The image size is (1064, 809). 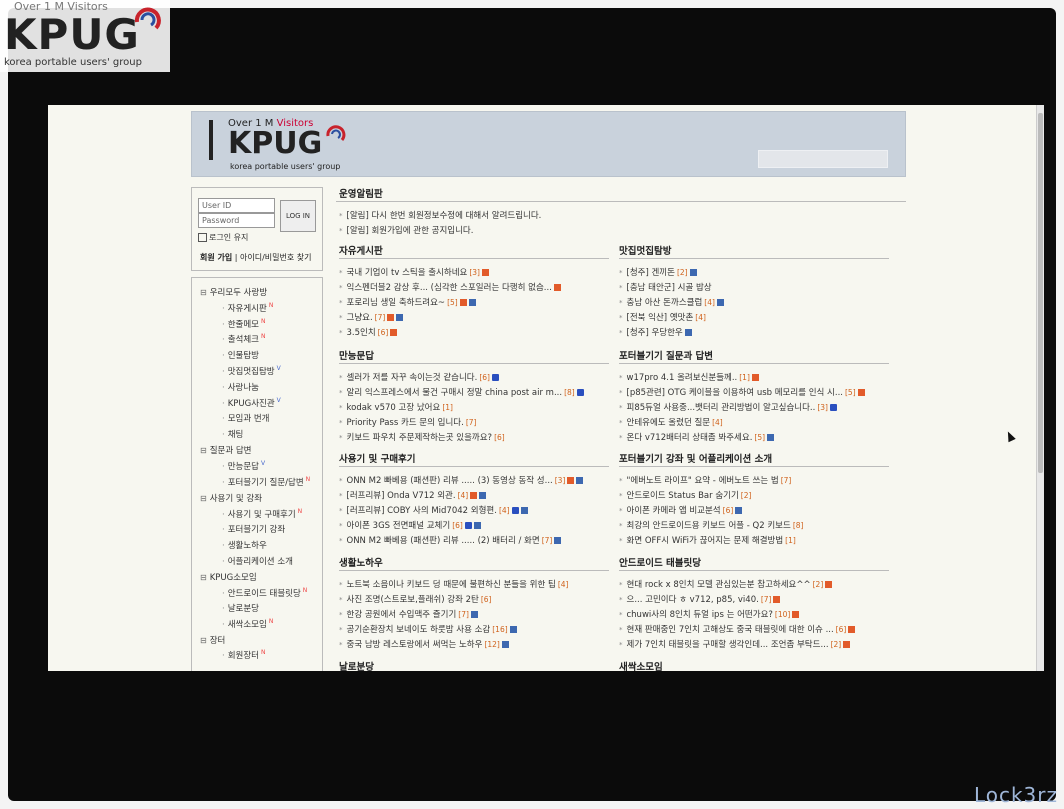 What do you see at coordinates (213, 640) in the screenshot?
I see `nav-category: 장터` at bounding box center [213, 640].